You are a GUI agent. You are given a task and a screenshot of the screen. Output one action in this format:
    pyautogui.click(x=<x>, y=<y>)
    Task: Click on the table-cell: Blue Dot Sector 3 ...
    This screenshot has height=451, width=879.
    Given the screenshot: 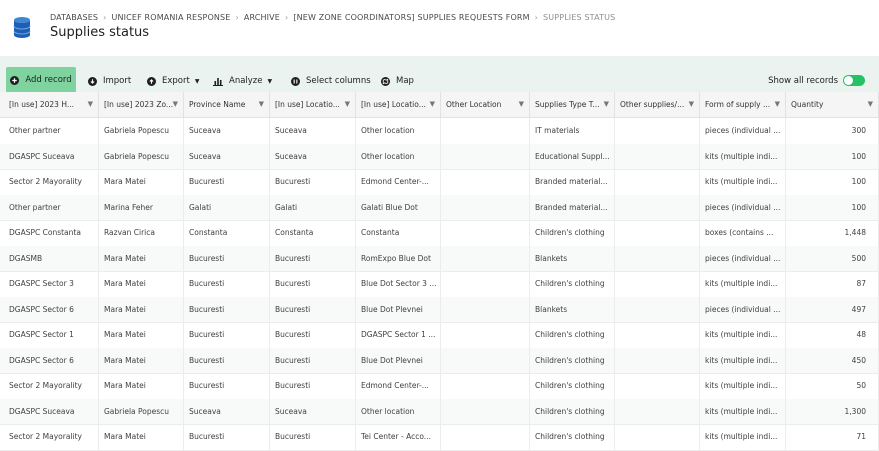 What is the action you would take?
    pyautogui.click(x=398, y=284)
    